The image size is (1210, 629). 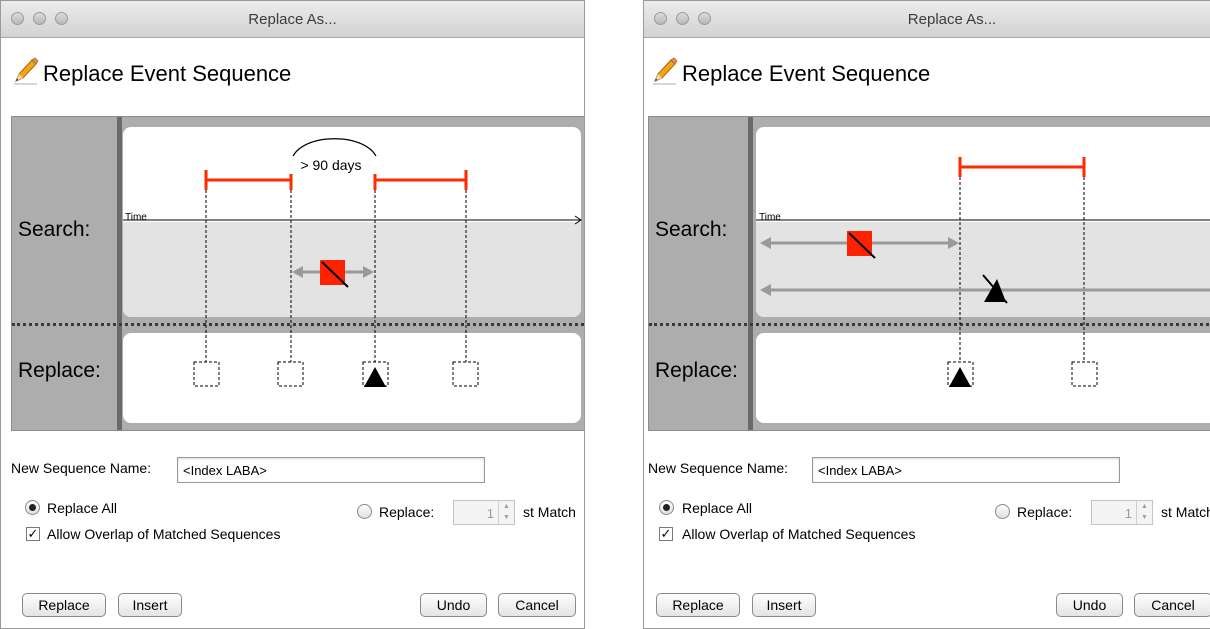 I want to click on pattern-overlay, so click(x=983, y=272).